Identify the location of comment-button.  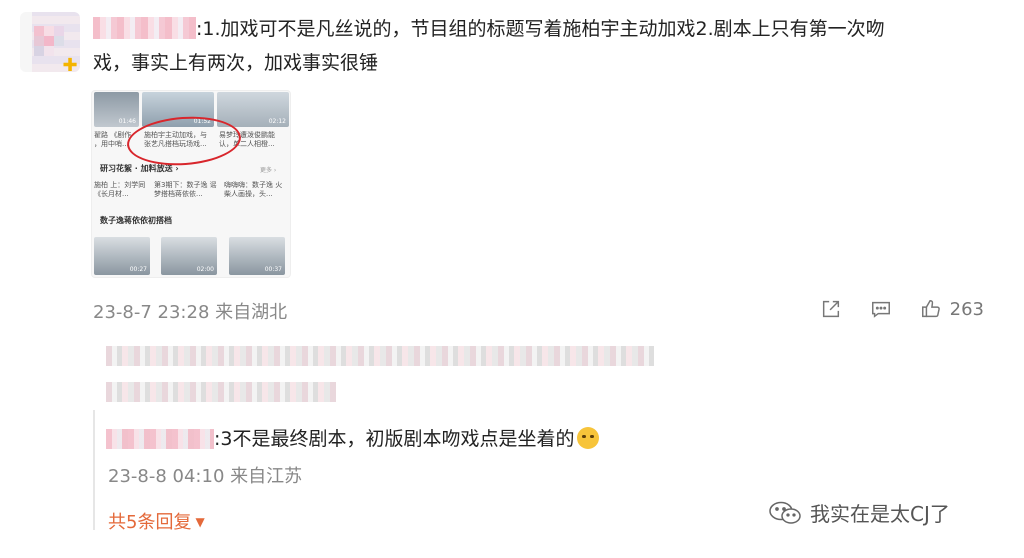
(881, 309).